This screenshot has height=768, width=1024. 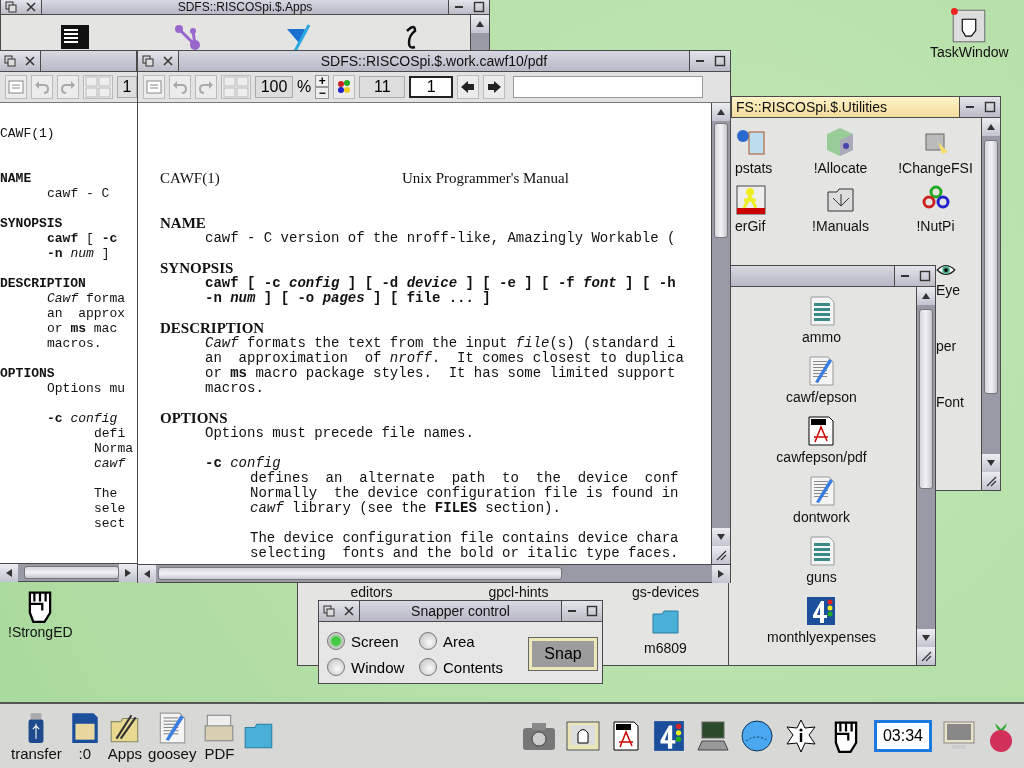 I want to click on window-title: SDFS::RISCOSpi.$.Apps, so click(x=245, y=7).